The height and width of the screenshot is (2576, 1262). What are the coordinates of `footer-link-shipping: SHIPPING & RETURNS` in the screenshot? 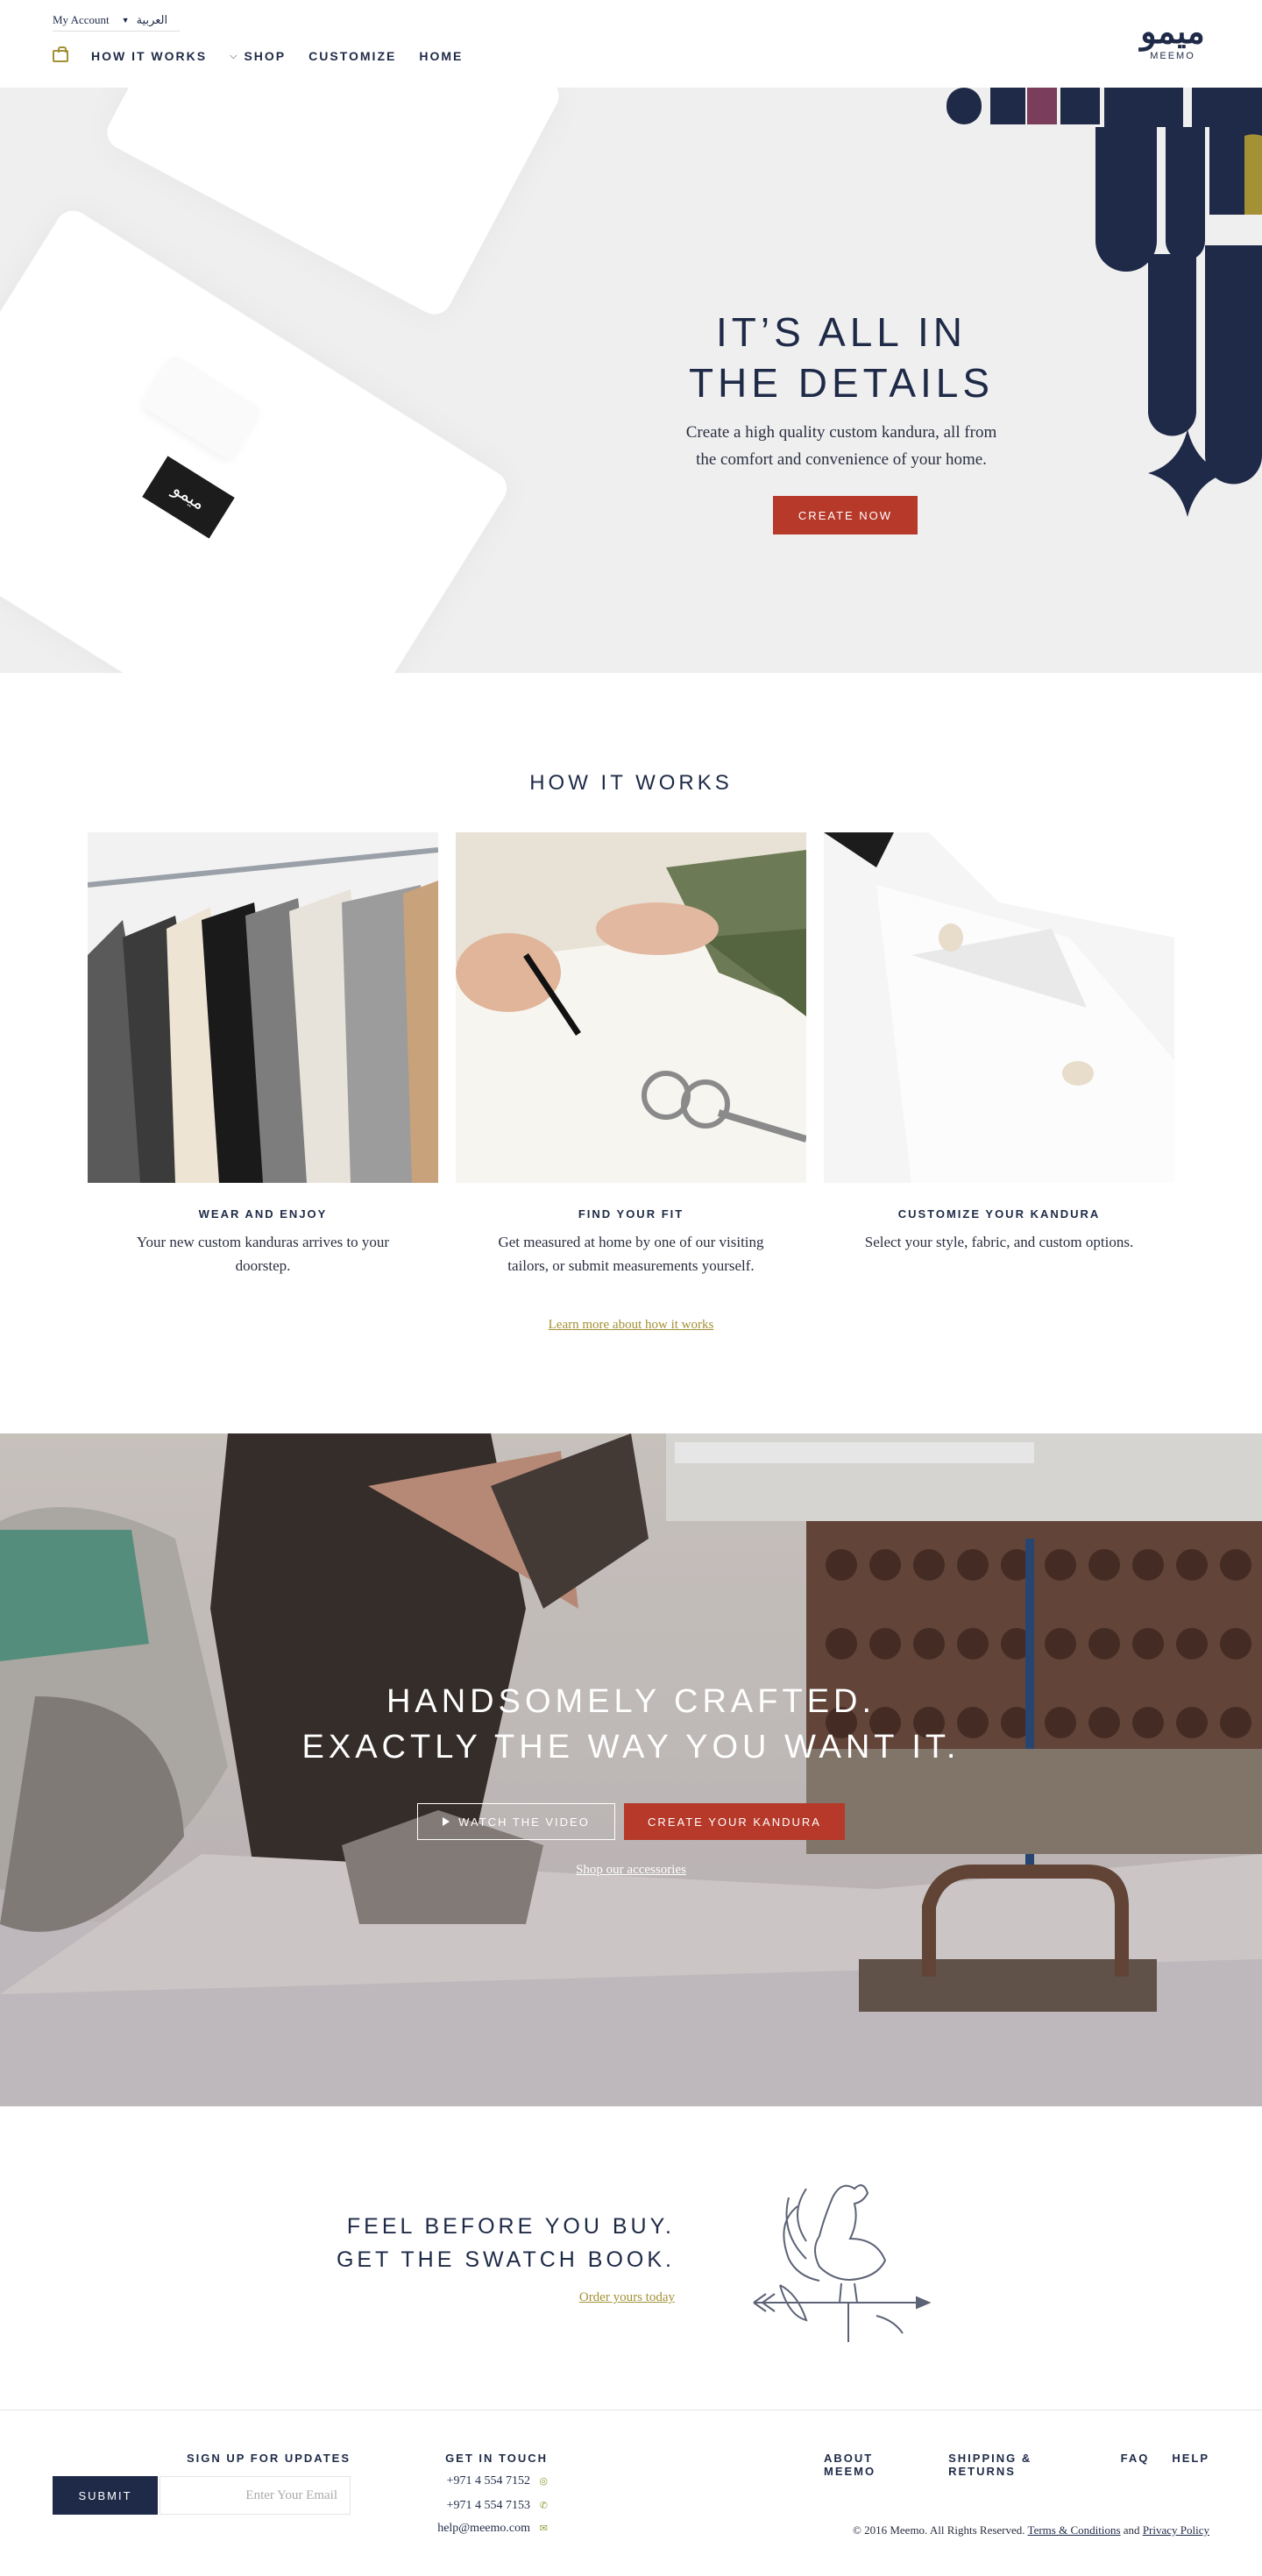 It's located at (1022, 2465).